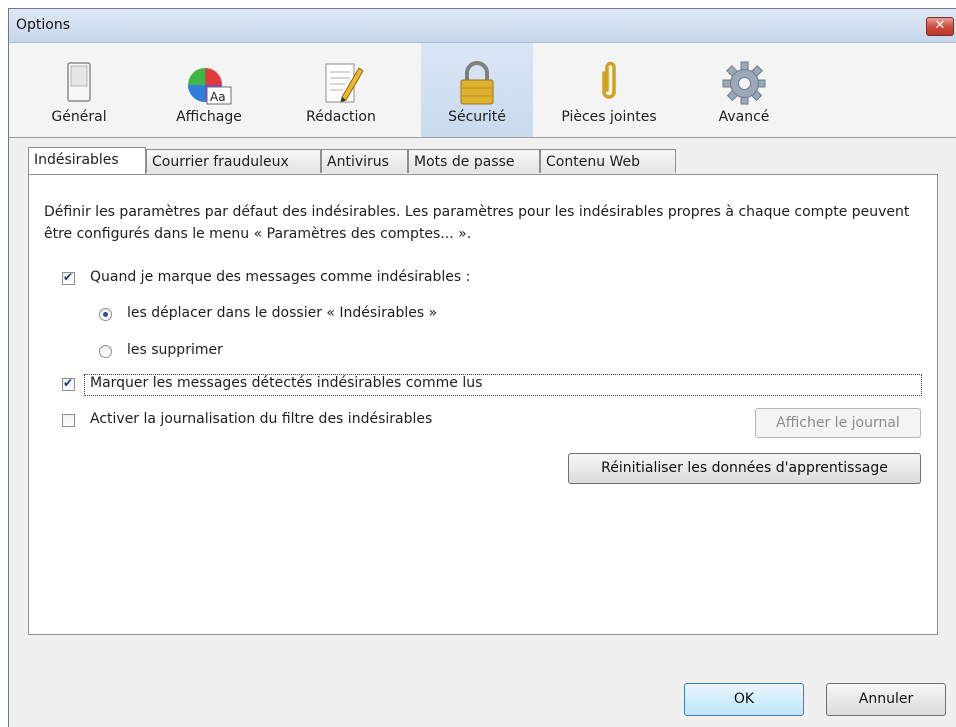  Describe the element at coordinates (609, 80) in the screenshot. I see `paperclip-icon` at that location.